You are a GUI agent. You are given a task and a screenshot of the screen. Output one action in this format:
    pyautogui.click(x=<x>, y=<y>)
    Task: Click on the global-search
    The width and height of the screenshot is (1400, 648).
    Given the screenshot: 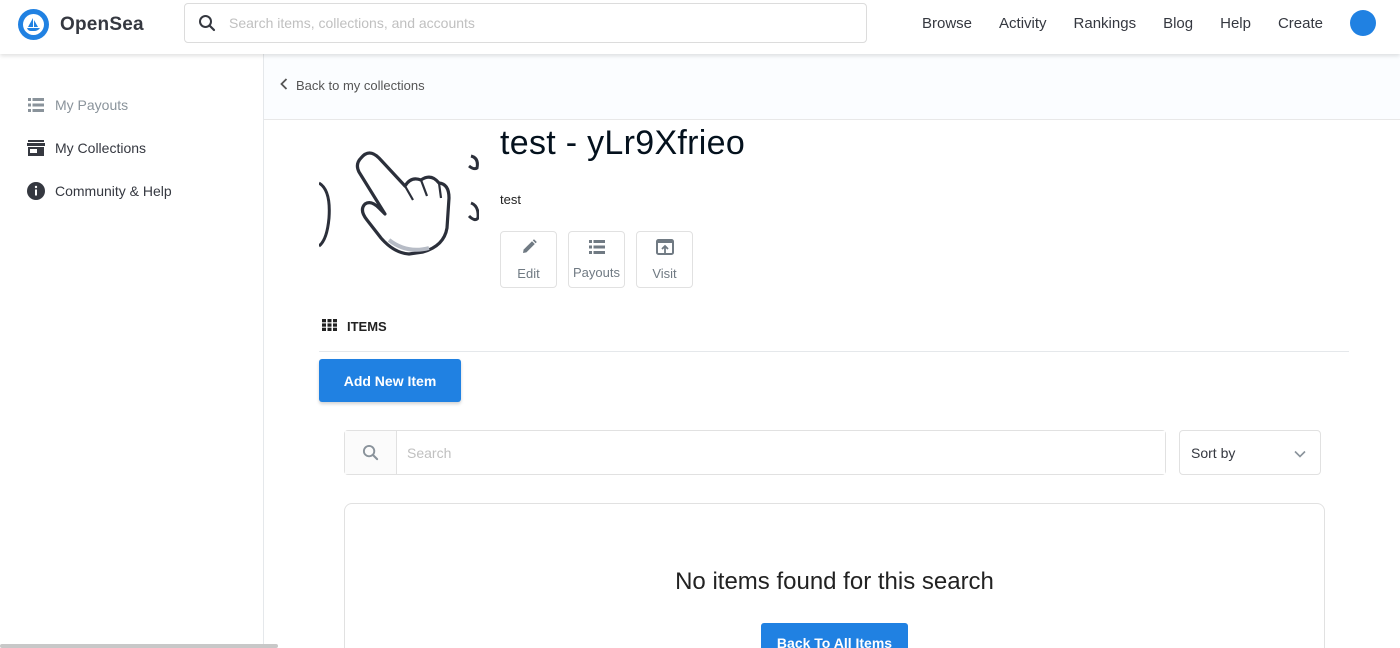 What is the action you would take?
    pyautogui.click(x=525, y=23)
    